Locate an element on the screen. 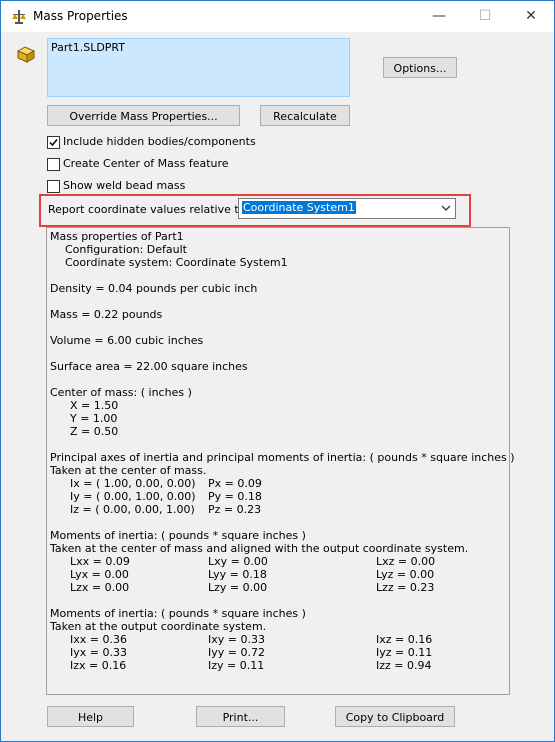 The height and width of the screenshot is (742, 555). moi-value: Iyx = 0.33 is located at coordinates (98, 652).